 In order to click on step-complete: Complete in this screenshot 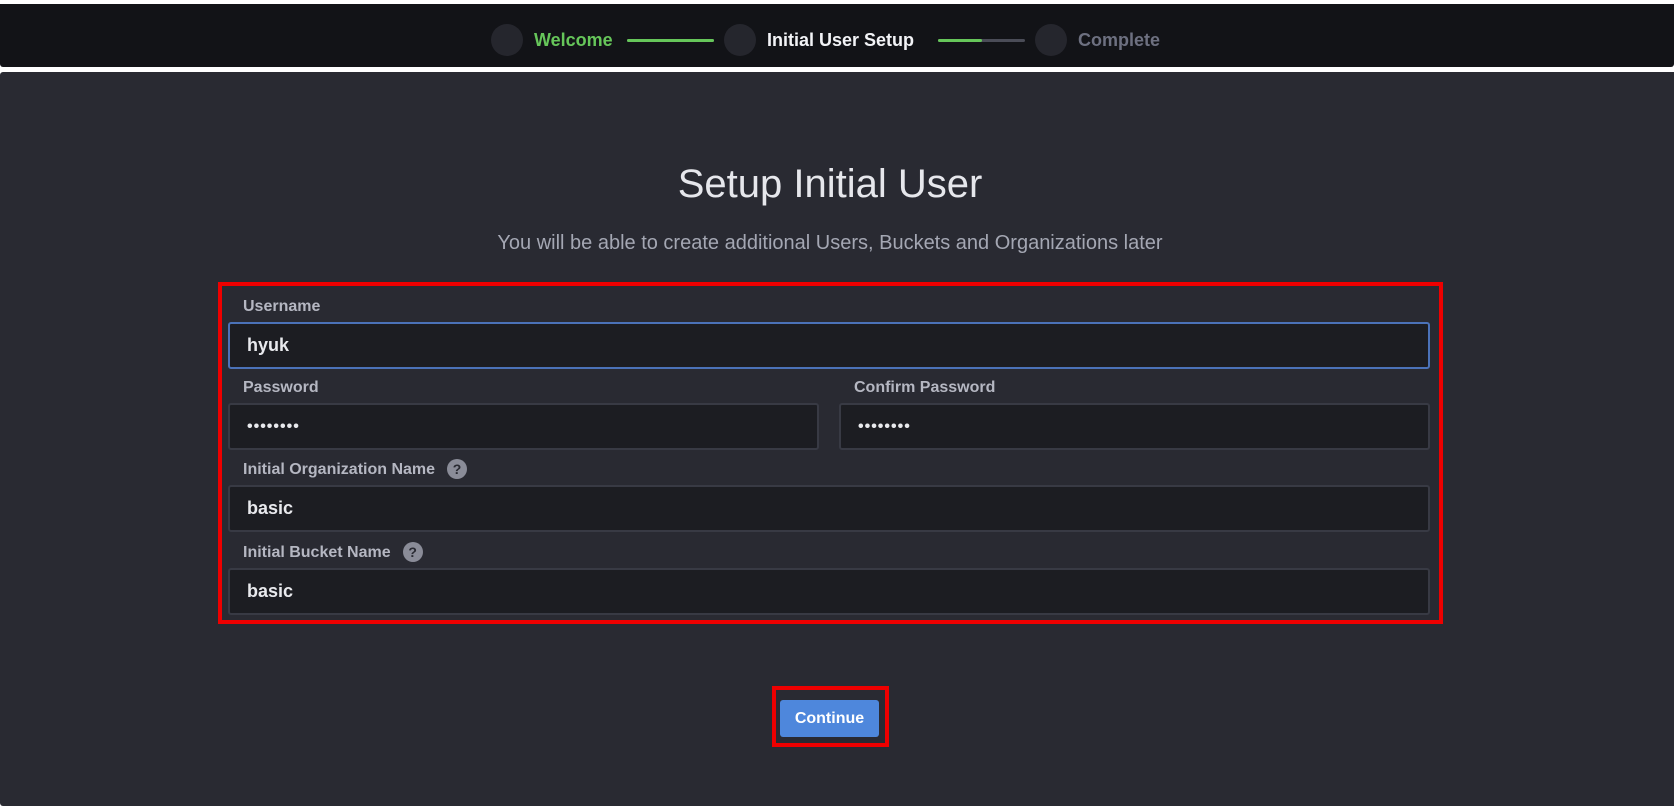, I will do `click(1097, 40)`.